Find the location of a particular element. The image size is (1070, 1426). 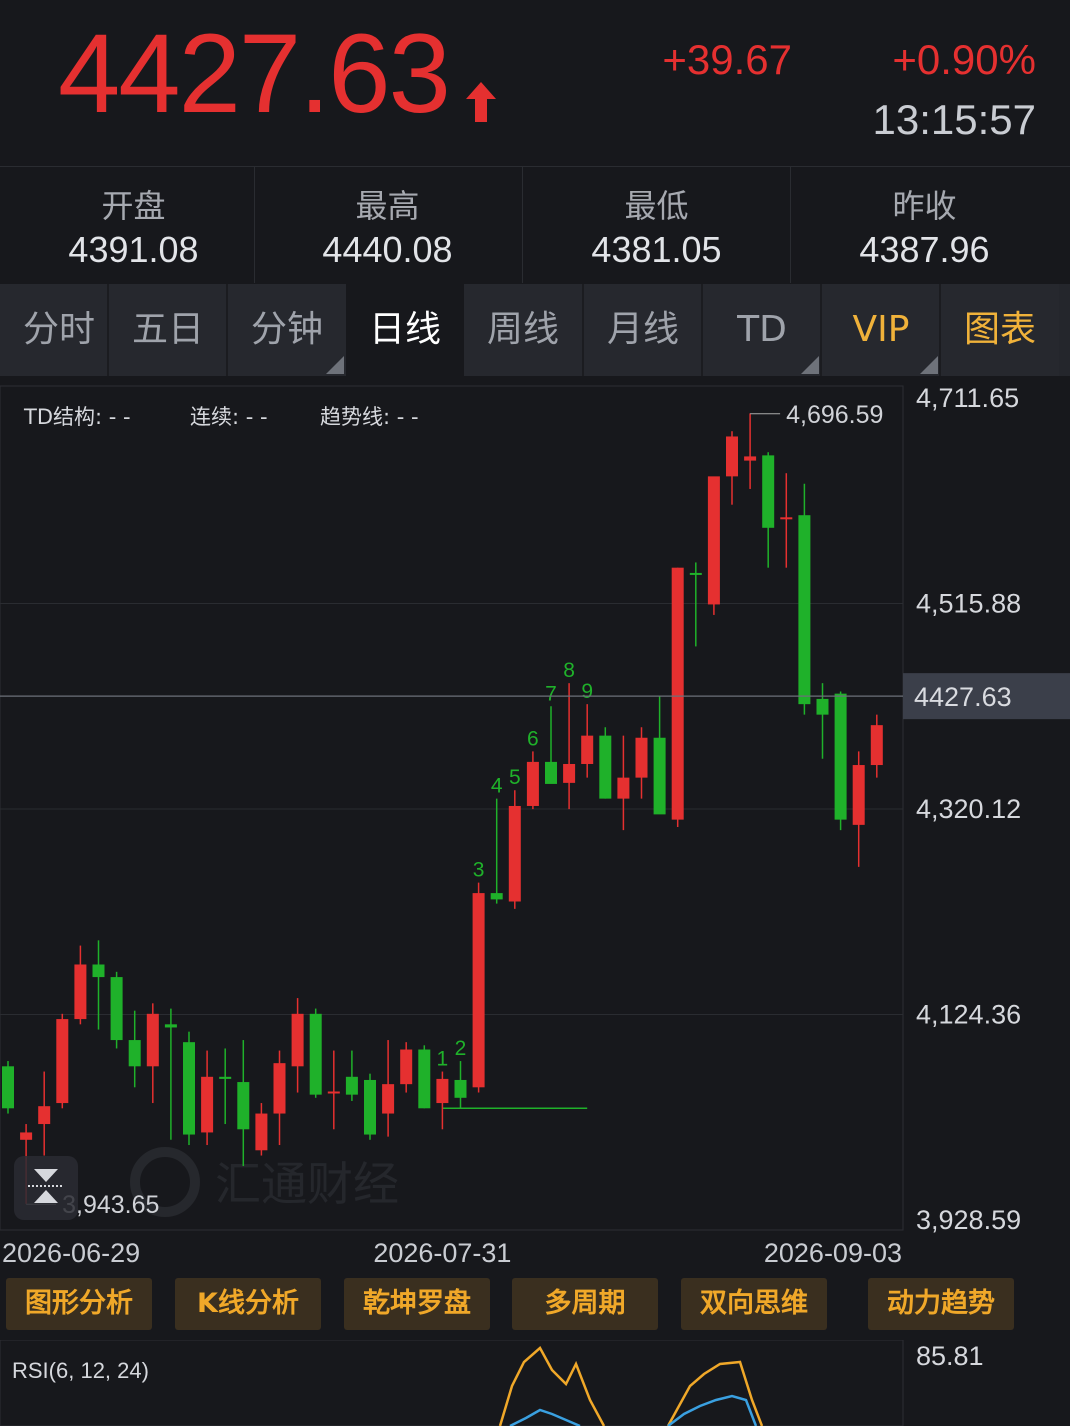

x-tick-label: 2026-09-03 is located at coordinates (833, 1253).